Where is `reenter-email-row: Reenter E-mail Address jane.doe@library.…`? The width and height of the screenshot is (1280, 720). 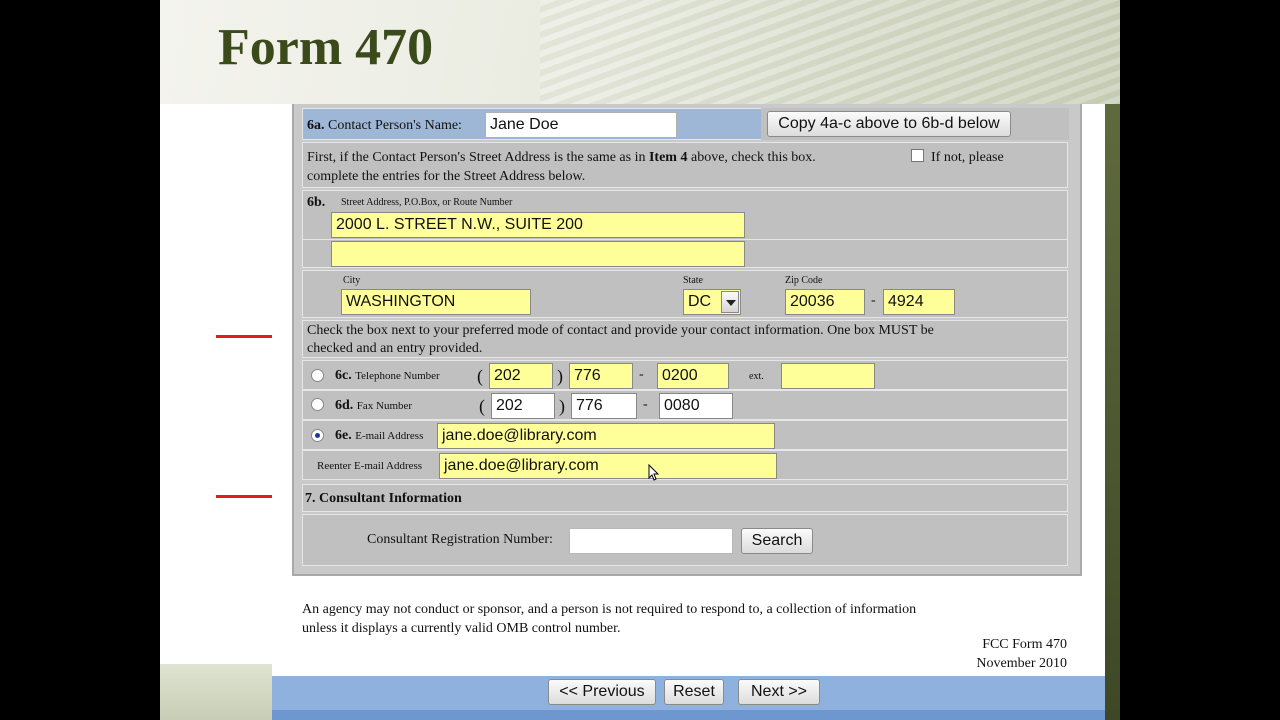
reenter-email-row: Reenter E-mail Address jane.doe@library.… is located at coordinates (685, 465).